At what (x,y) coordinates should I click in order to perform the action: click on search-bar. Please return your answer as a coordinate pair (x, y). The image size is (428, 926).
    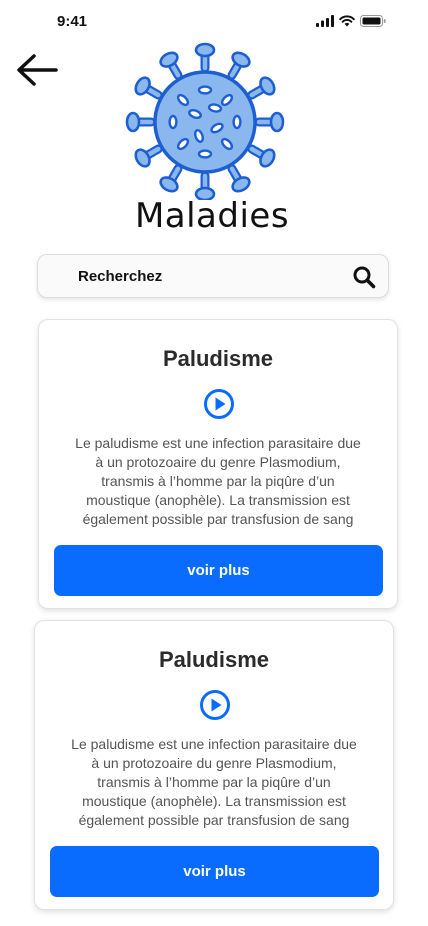
    Looking at the image, I should click on (213, 276).